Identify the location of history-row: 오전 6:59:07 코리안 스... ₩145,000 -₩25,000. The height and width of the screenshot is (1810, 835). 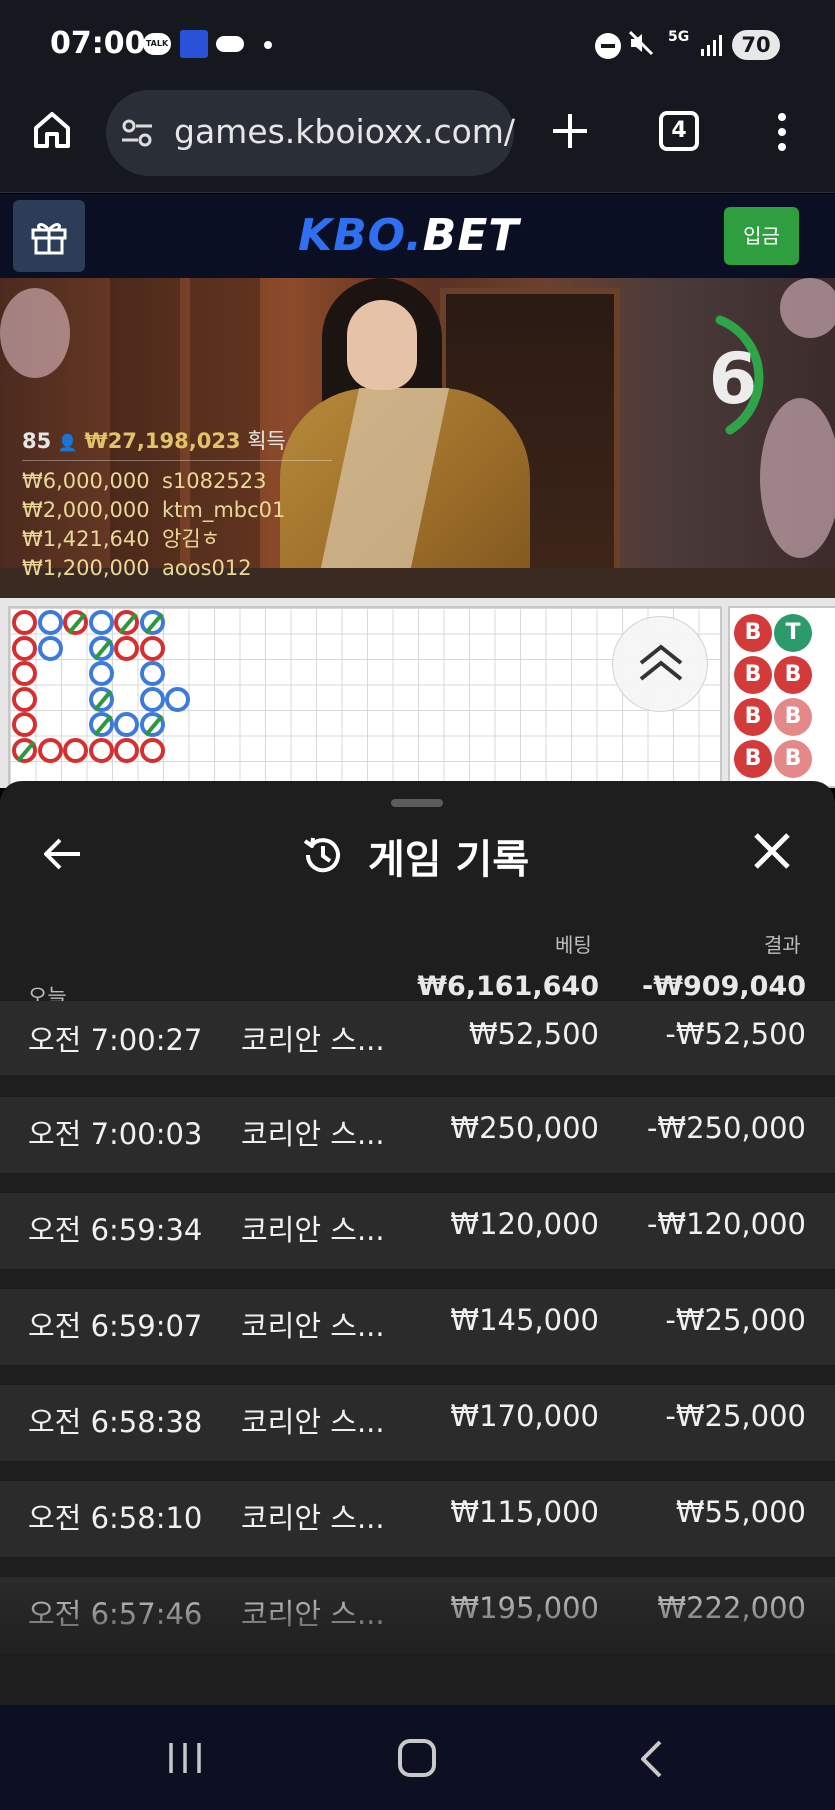
(417, 1327).